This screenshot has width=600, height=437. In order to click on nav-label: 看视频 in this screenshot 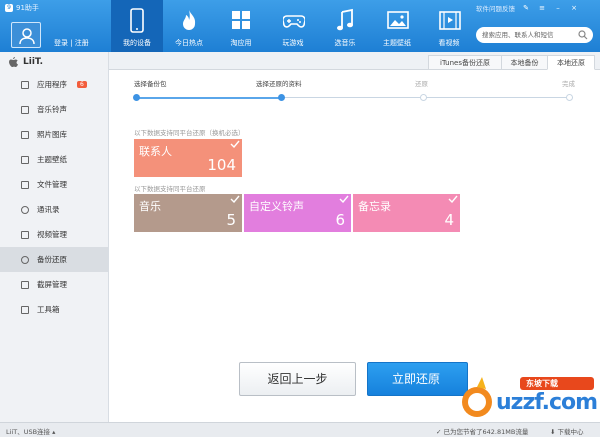, I will do `click(449, 43)`.